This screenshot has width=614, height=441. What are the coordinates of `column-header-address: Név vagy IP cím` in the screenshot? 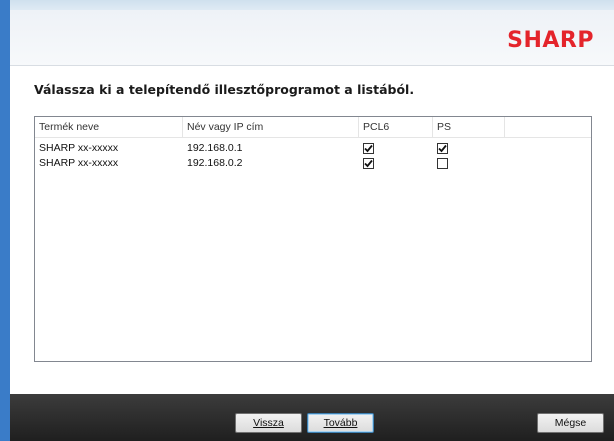 It's located at (271, 127).